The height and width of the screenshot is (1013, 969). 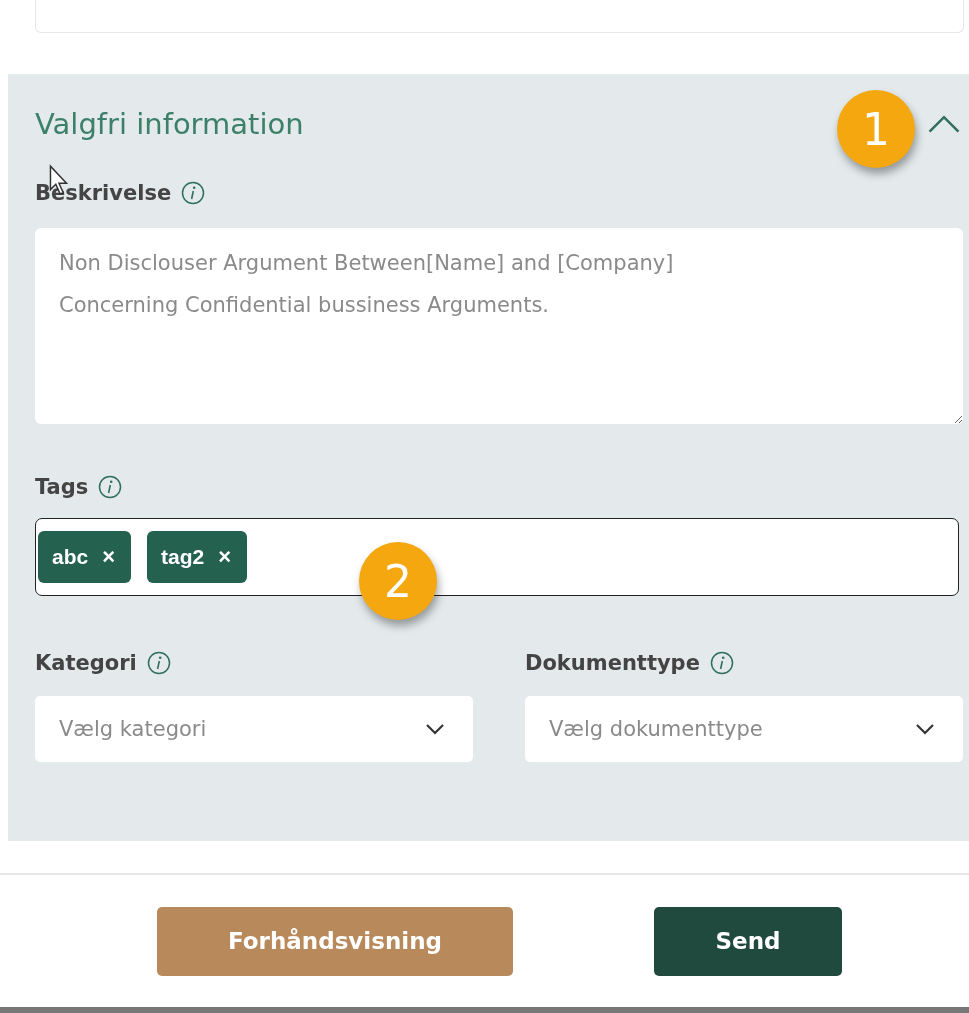 I want to click on section-title: Valgfri information, so click(x=169, y=124).